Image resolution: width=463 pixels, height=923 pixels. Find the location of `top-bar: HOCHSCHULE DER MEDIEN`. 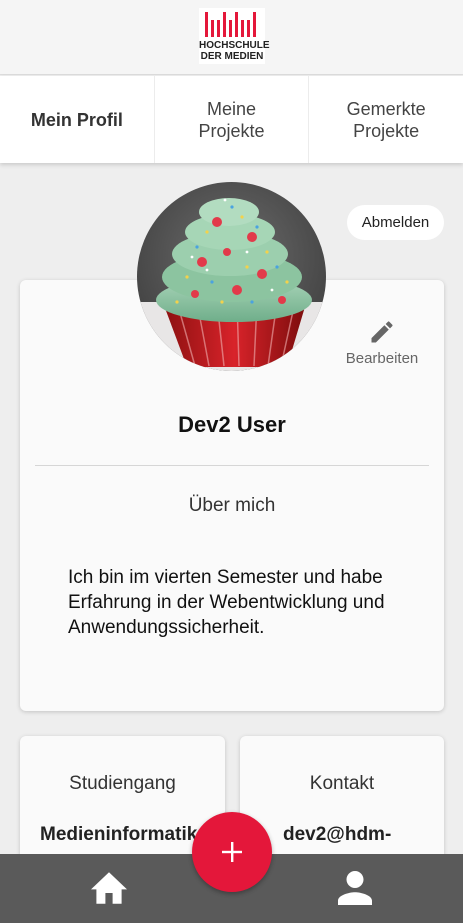

top-bar: HOCHSCHULE DER MEDIEN is located at coordinates (231, 37).